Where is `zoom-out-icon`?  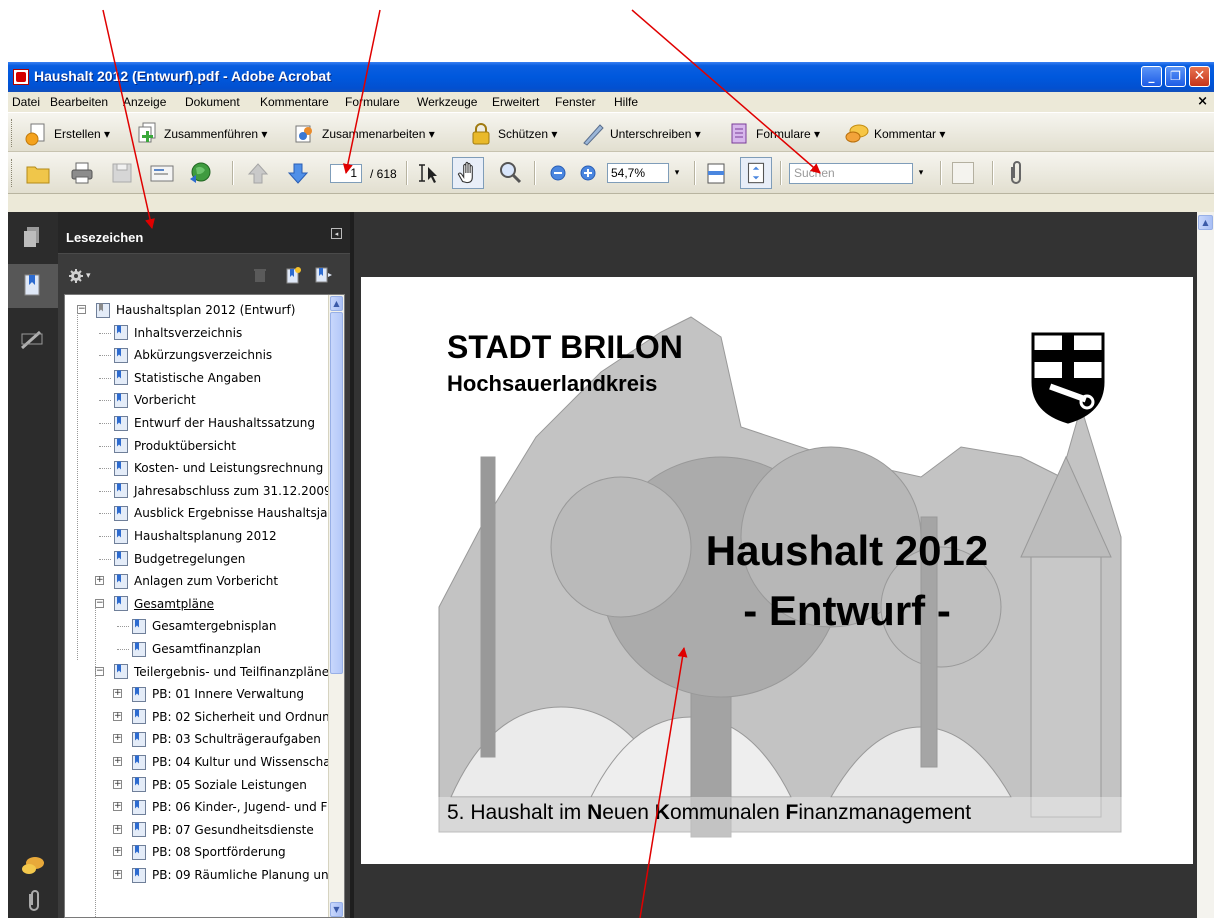
zoom-out-icon is located at coordinates (558, 173).